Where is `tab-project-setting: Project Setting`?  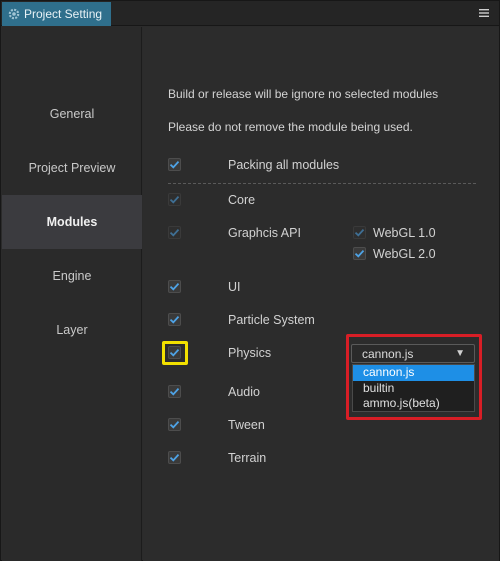 tab-project-setting: Project Setting is located at coordinates (56, 14).